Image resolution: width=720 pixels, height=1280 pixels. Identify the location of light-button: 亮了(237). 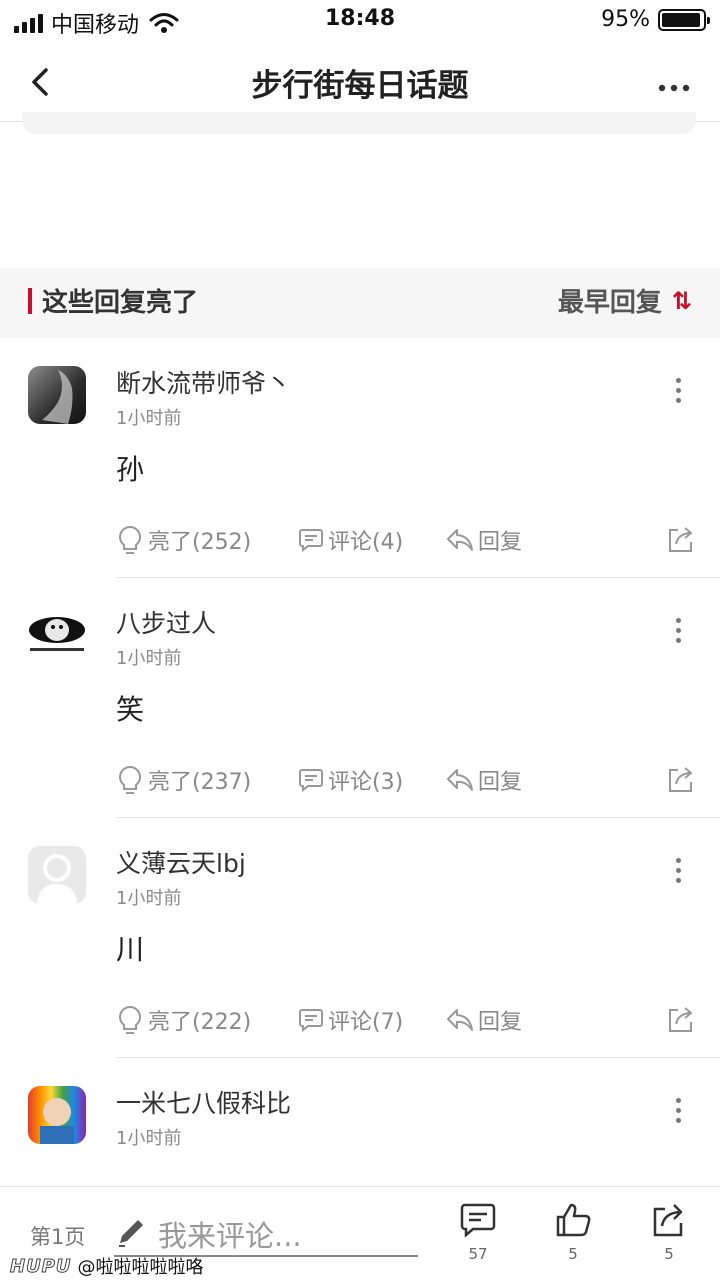
(183, 780).